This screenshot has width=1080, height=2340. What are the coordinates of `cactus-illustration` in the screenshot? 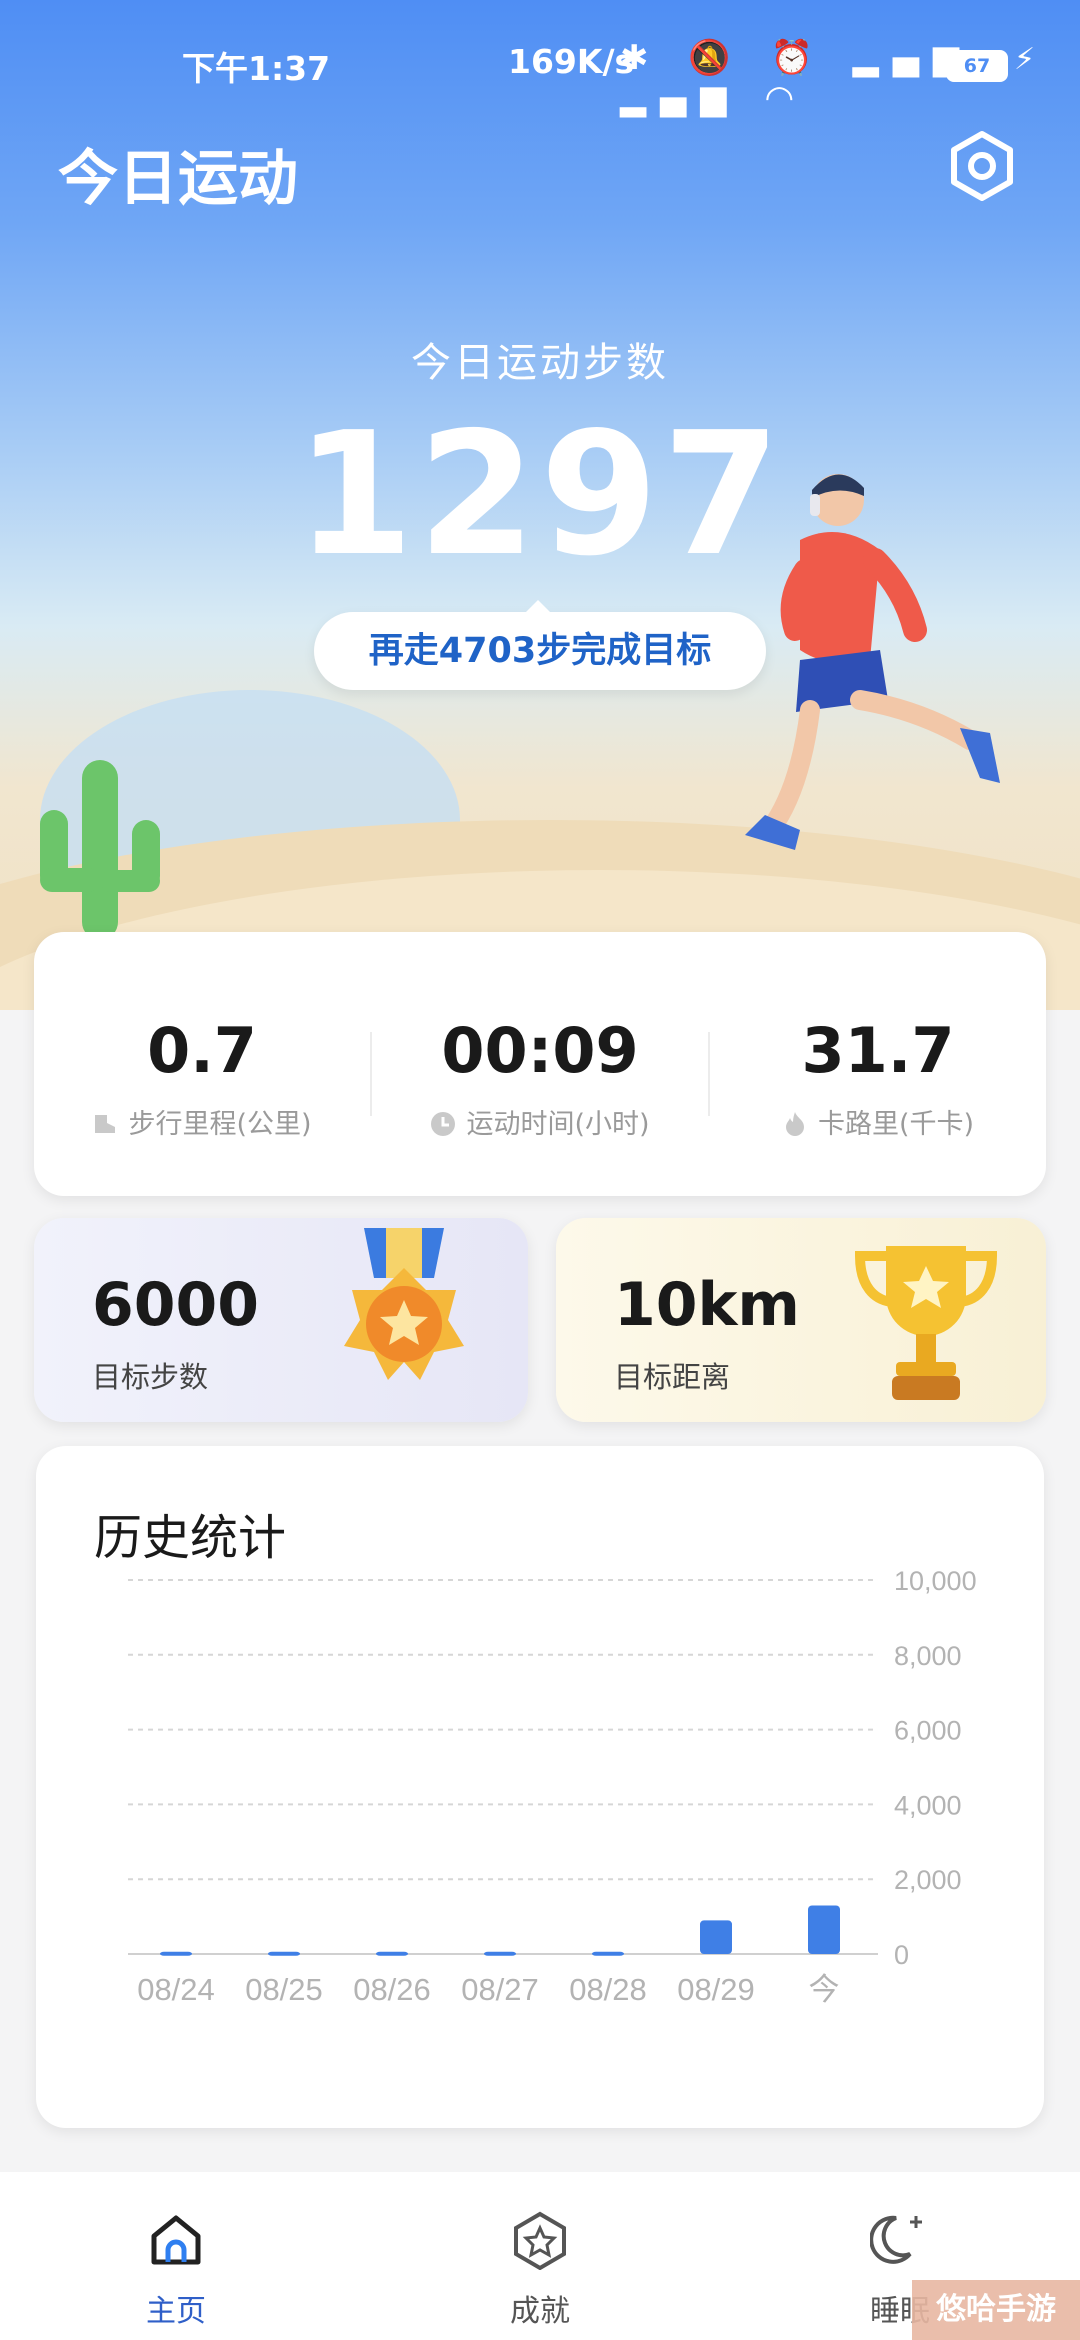 It's located at (100, 850).